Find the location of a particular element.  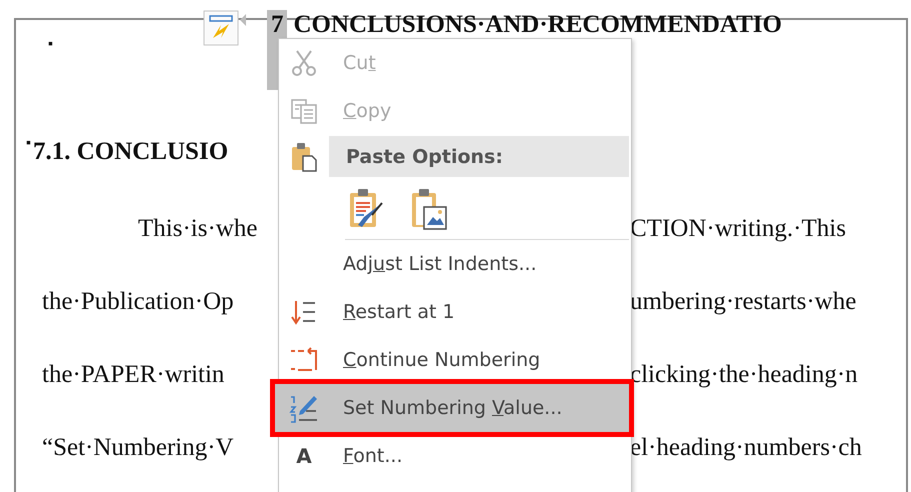

scissors-icon is located at coordinates (304, 63).